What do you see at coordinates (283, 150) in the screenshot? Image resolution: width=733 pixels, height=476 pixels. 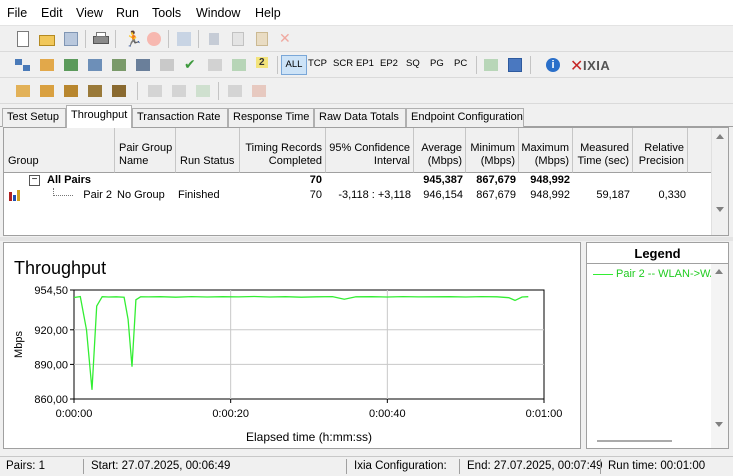 I see `column-header-timing-records: Timing Records Completed` at bounding box center [283, 150].